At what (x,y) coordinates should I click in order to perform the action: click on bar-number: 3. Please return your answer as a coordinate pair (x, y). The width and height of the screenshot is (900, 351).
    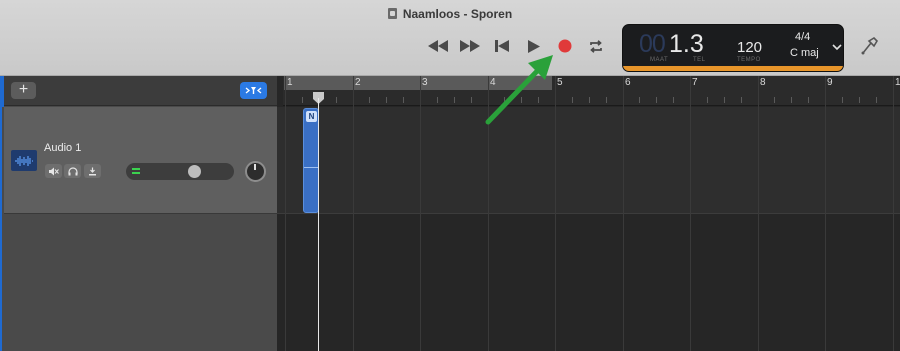
    Looking at the image, I should click on (425, 82).